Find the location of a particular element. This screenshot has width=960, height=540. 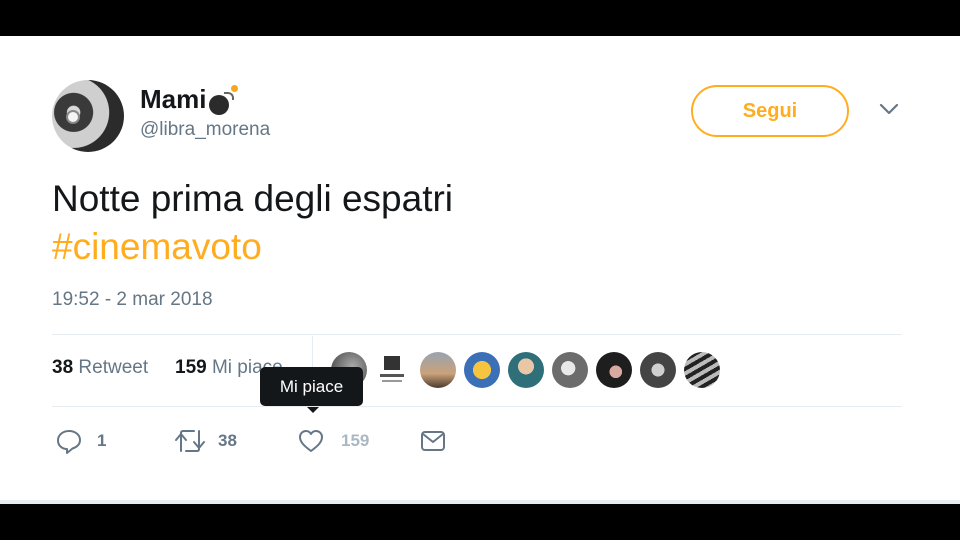

retweet-stat: 38 Retweet is located at coordinates (100, 368).